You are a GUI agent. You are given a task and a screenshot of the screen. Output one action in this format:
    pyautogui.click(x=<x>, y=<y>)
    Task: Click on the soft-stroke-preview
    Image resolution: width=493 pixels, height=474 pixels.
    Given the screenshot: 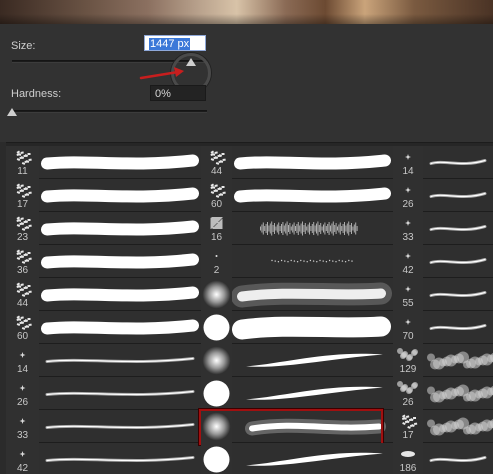 What is the action you would take?
    pyautogui.click(x=312, y=295)
    